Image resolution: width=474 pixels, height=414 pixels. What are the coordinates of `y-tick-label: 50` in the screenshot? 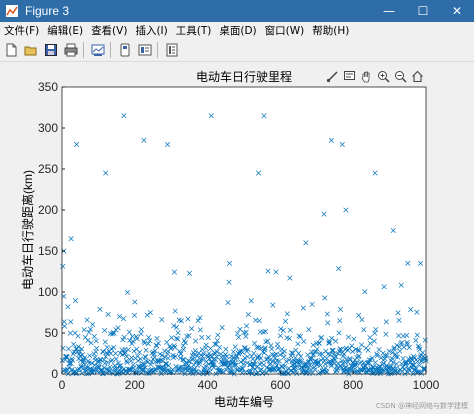 It's located at (52, 333).